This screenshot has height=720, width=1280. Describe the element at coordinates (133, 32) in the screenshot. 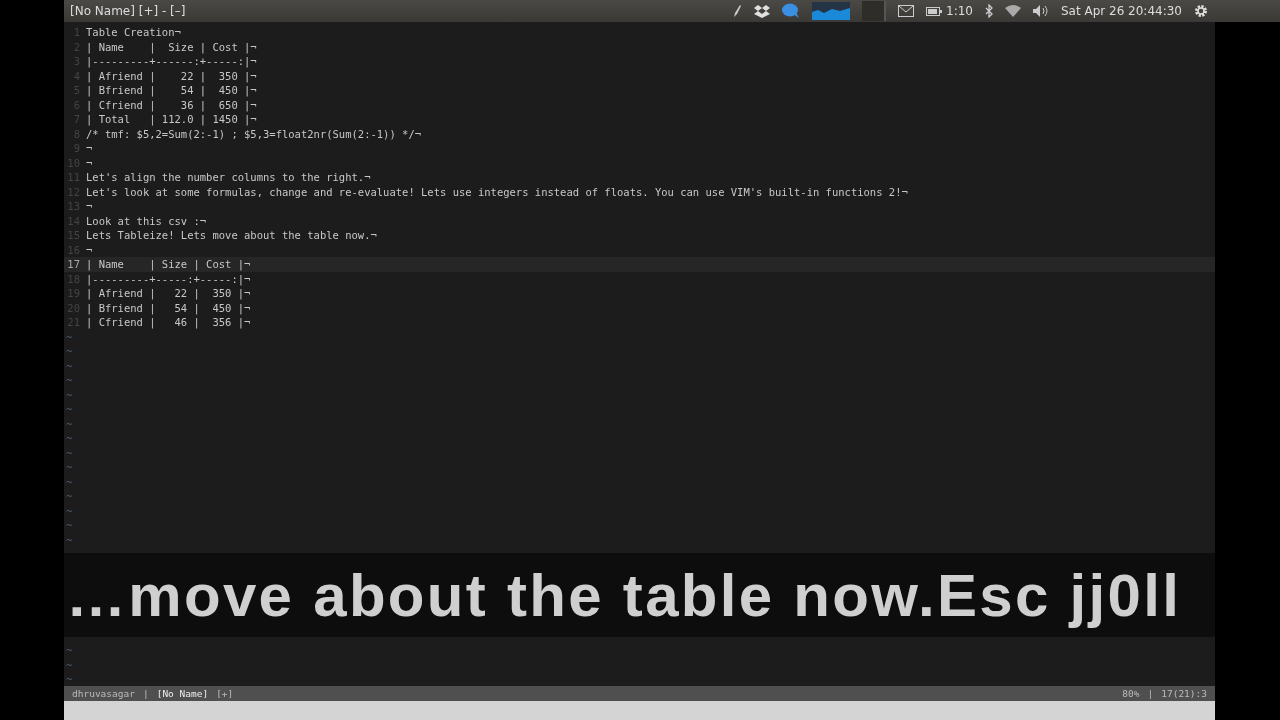

I see `code-line: Table Creation¬` at that location.